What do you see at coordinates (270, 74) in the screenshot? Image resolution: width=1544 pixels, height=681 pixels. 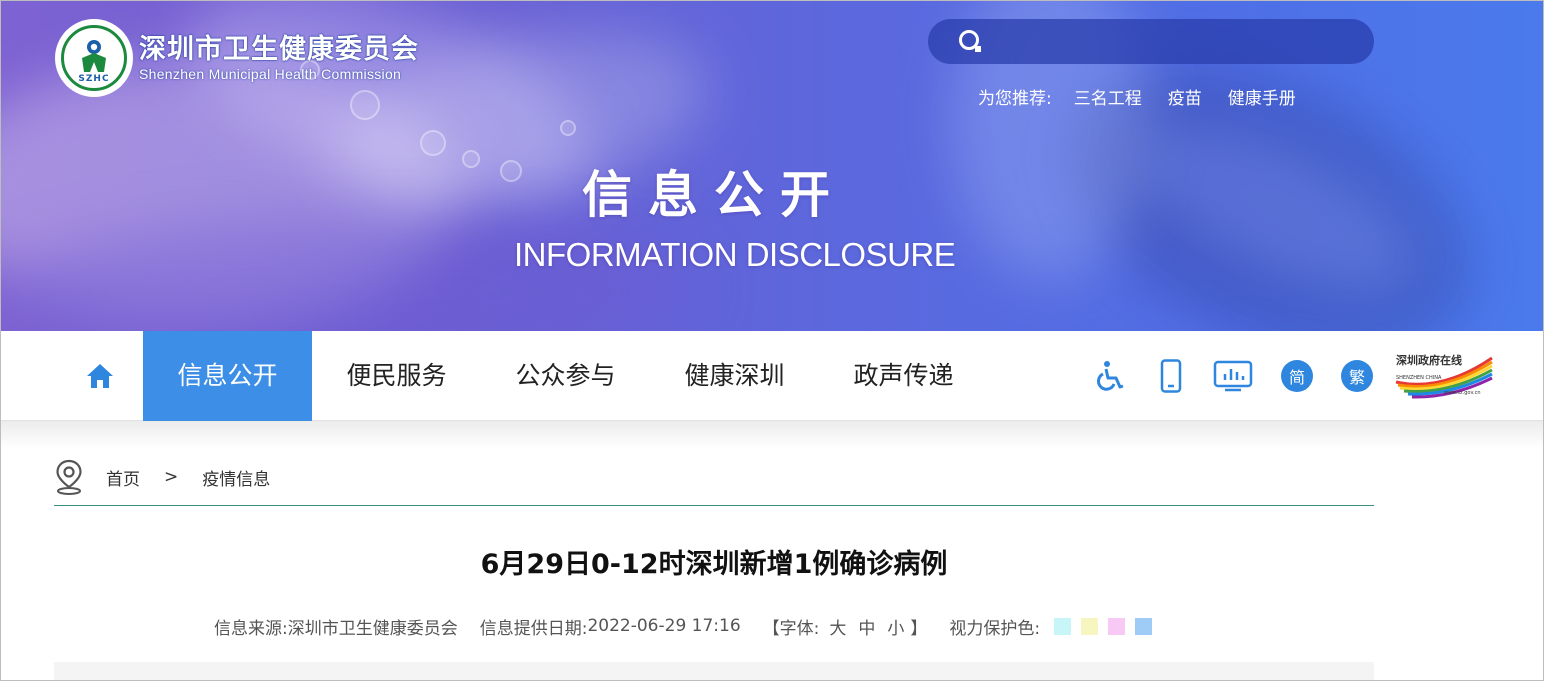 I see `site-subtitle: Shenzhen Municipal Health Commission` at bounding box center [270, 74].